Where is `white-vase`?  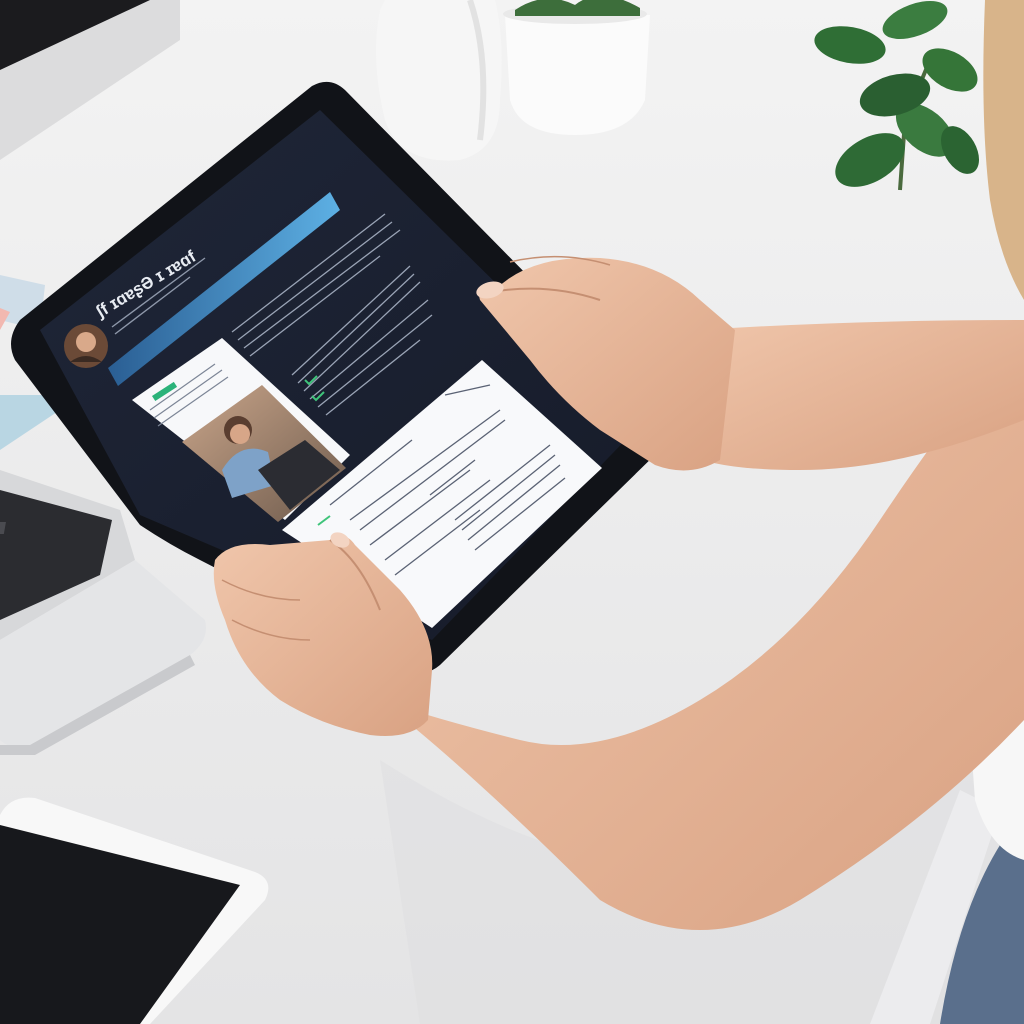 white-vase is located at coordinates (439, 80).